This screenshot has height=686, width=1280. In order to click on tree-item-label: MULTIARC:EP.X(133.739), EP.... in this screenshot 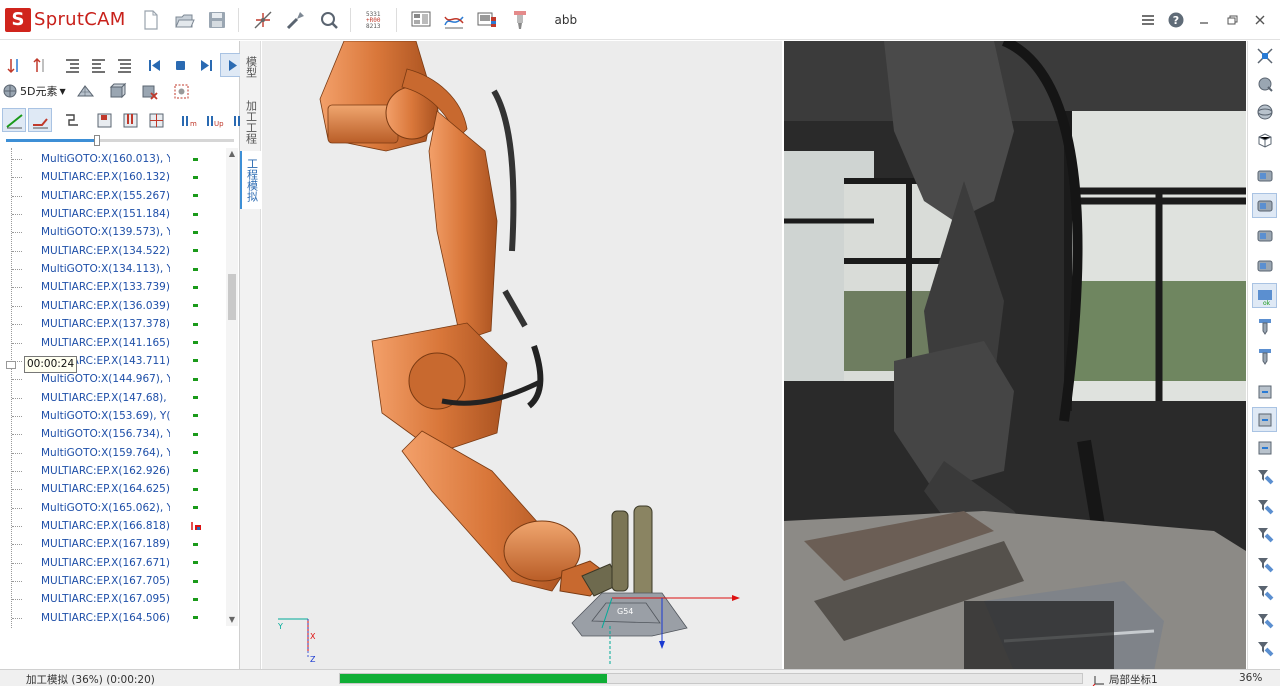, I will do `click(105, 287)`.